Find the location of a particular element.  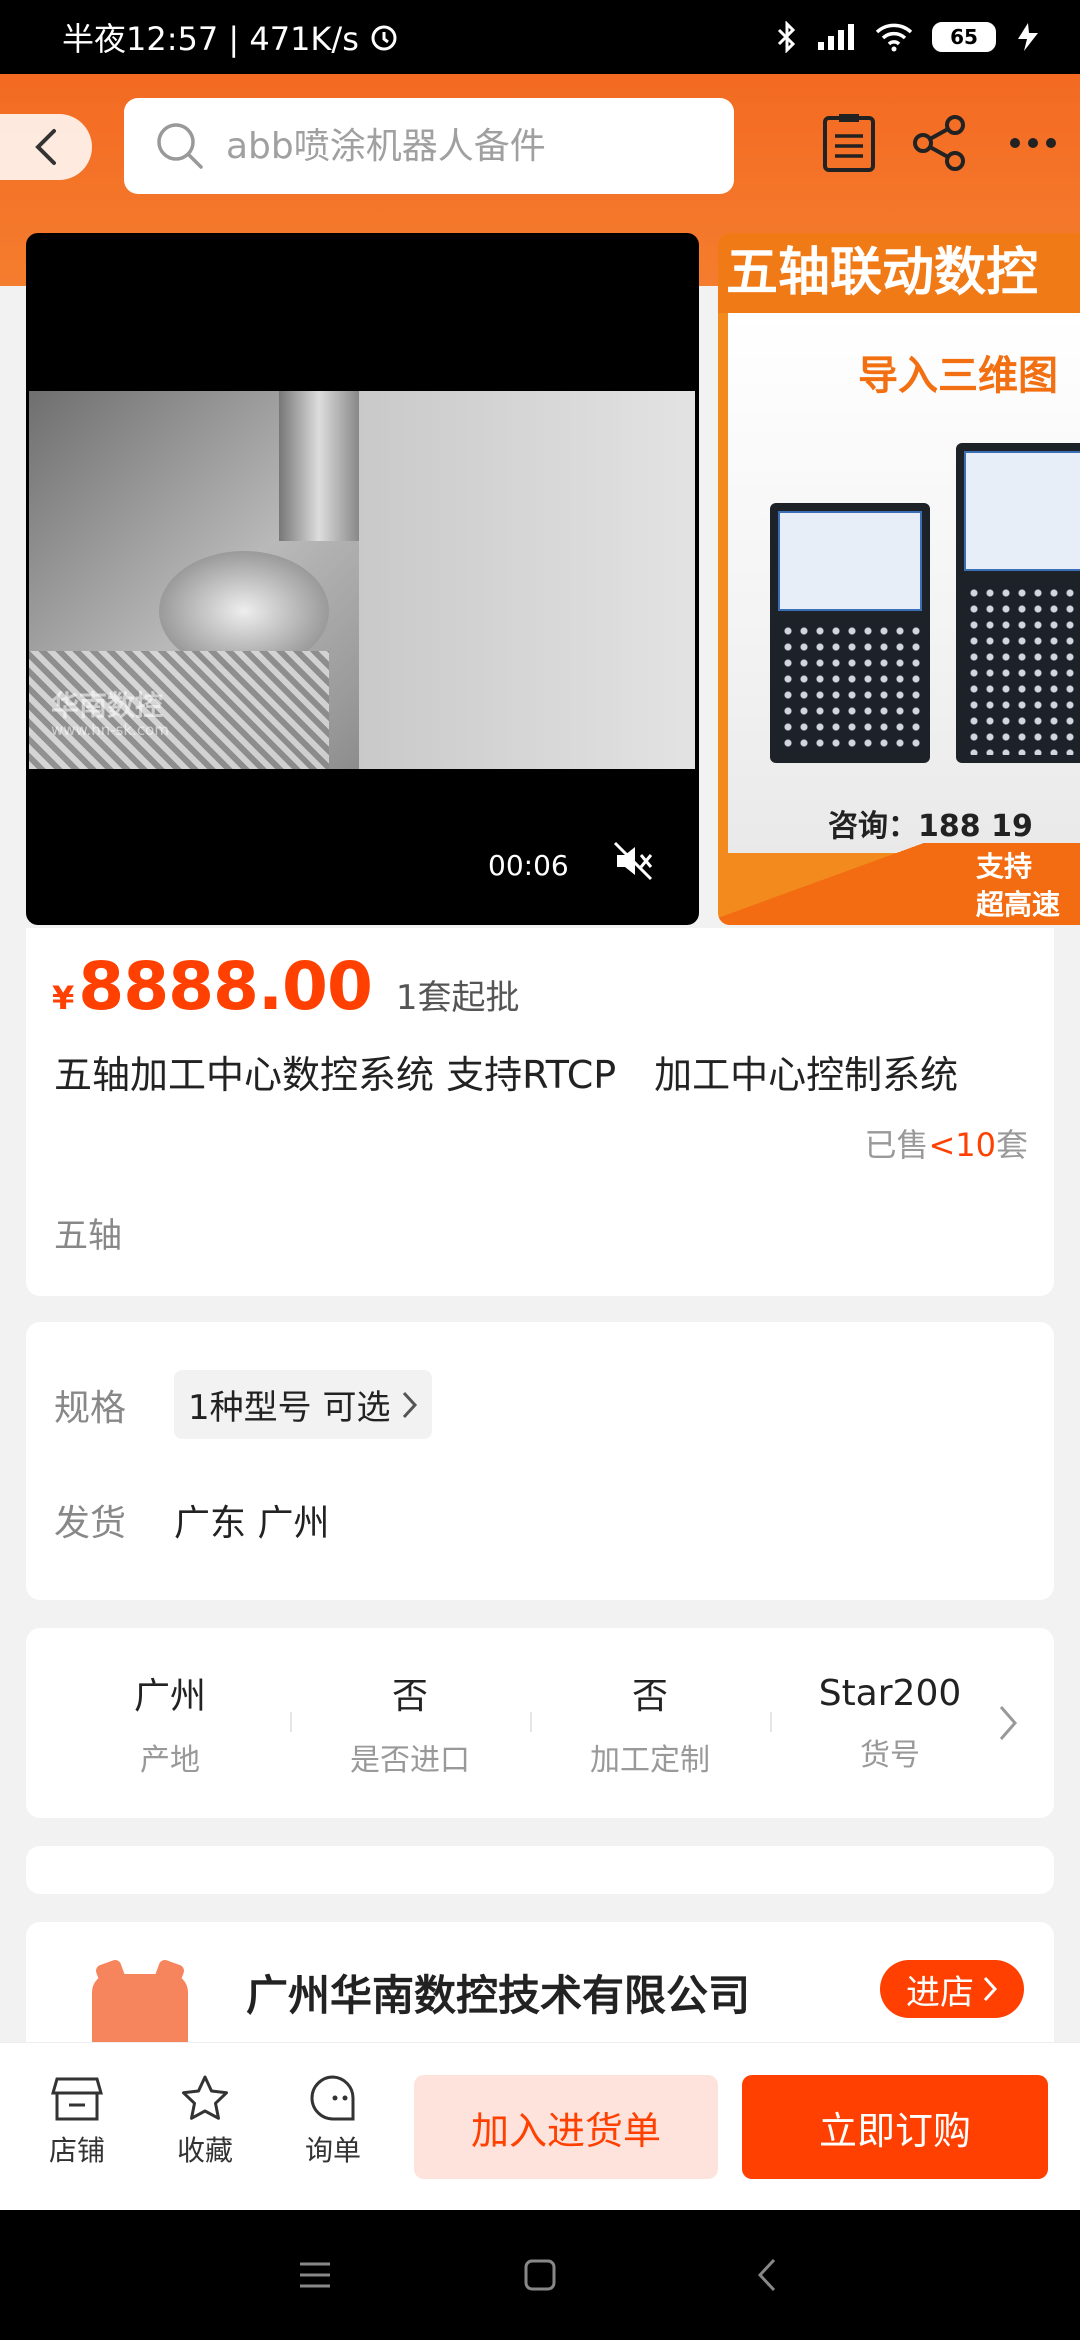

search-box is located at coordinates (429, 146).